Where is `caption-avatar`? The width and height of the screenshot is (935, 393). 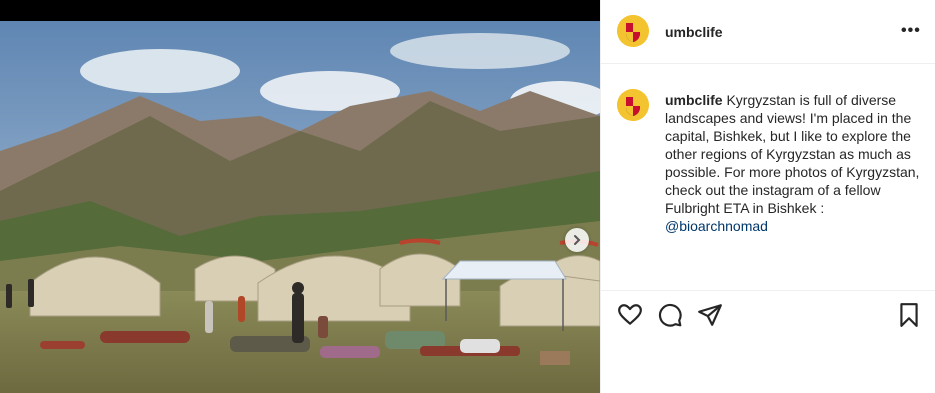 caption-avatar is located at coordinates (633, 105).